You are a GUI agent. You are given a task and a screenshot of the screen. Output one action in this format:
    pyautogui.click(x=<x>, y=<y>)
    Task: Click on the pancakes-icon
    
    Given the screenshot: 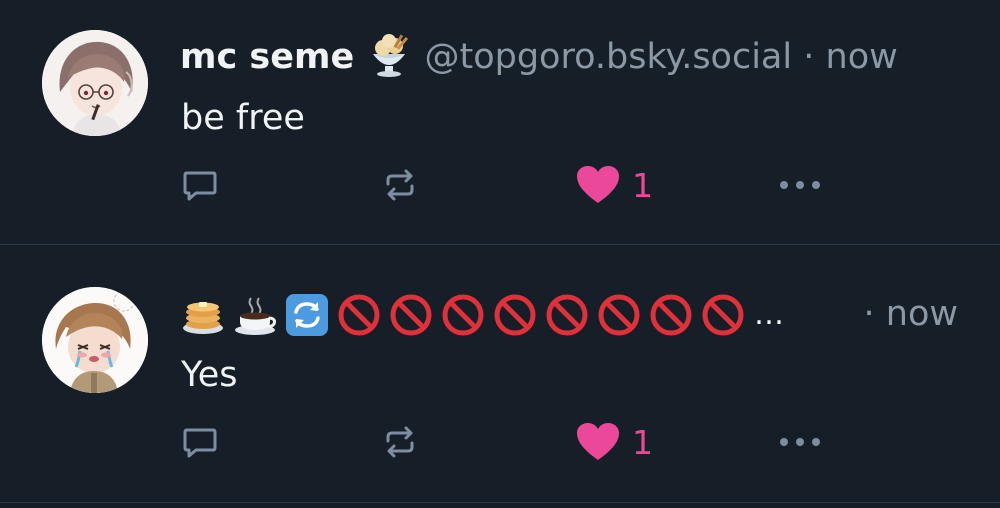 What is the action you would take?
    pyautogui.click(x=203, y=318)
    